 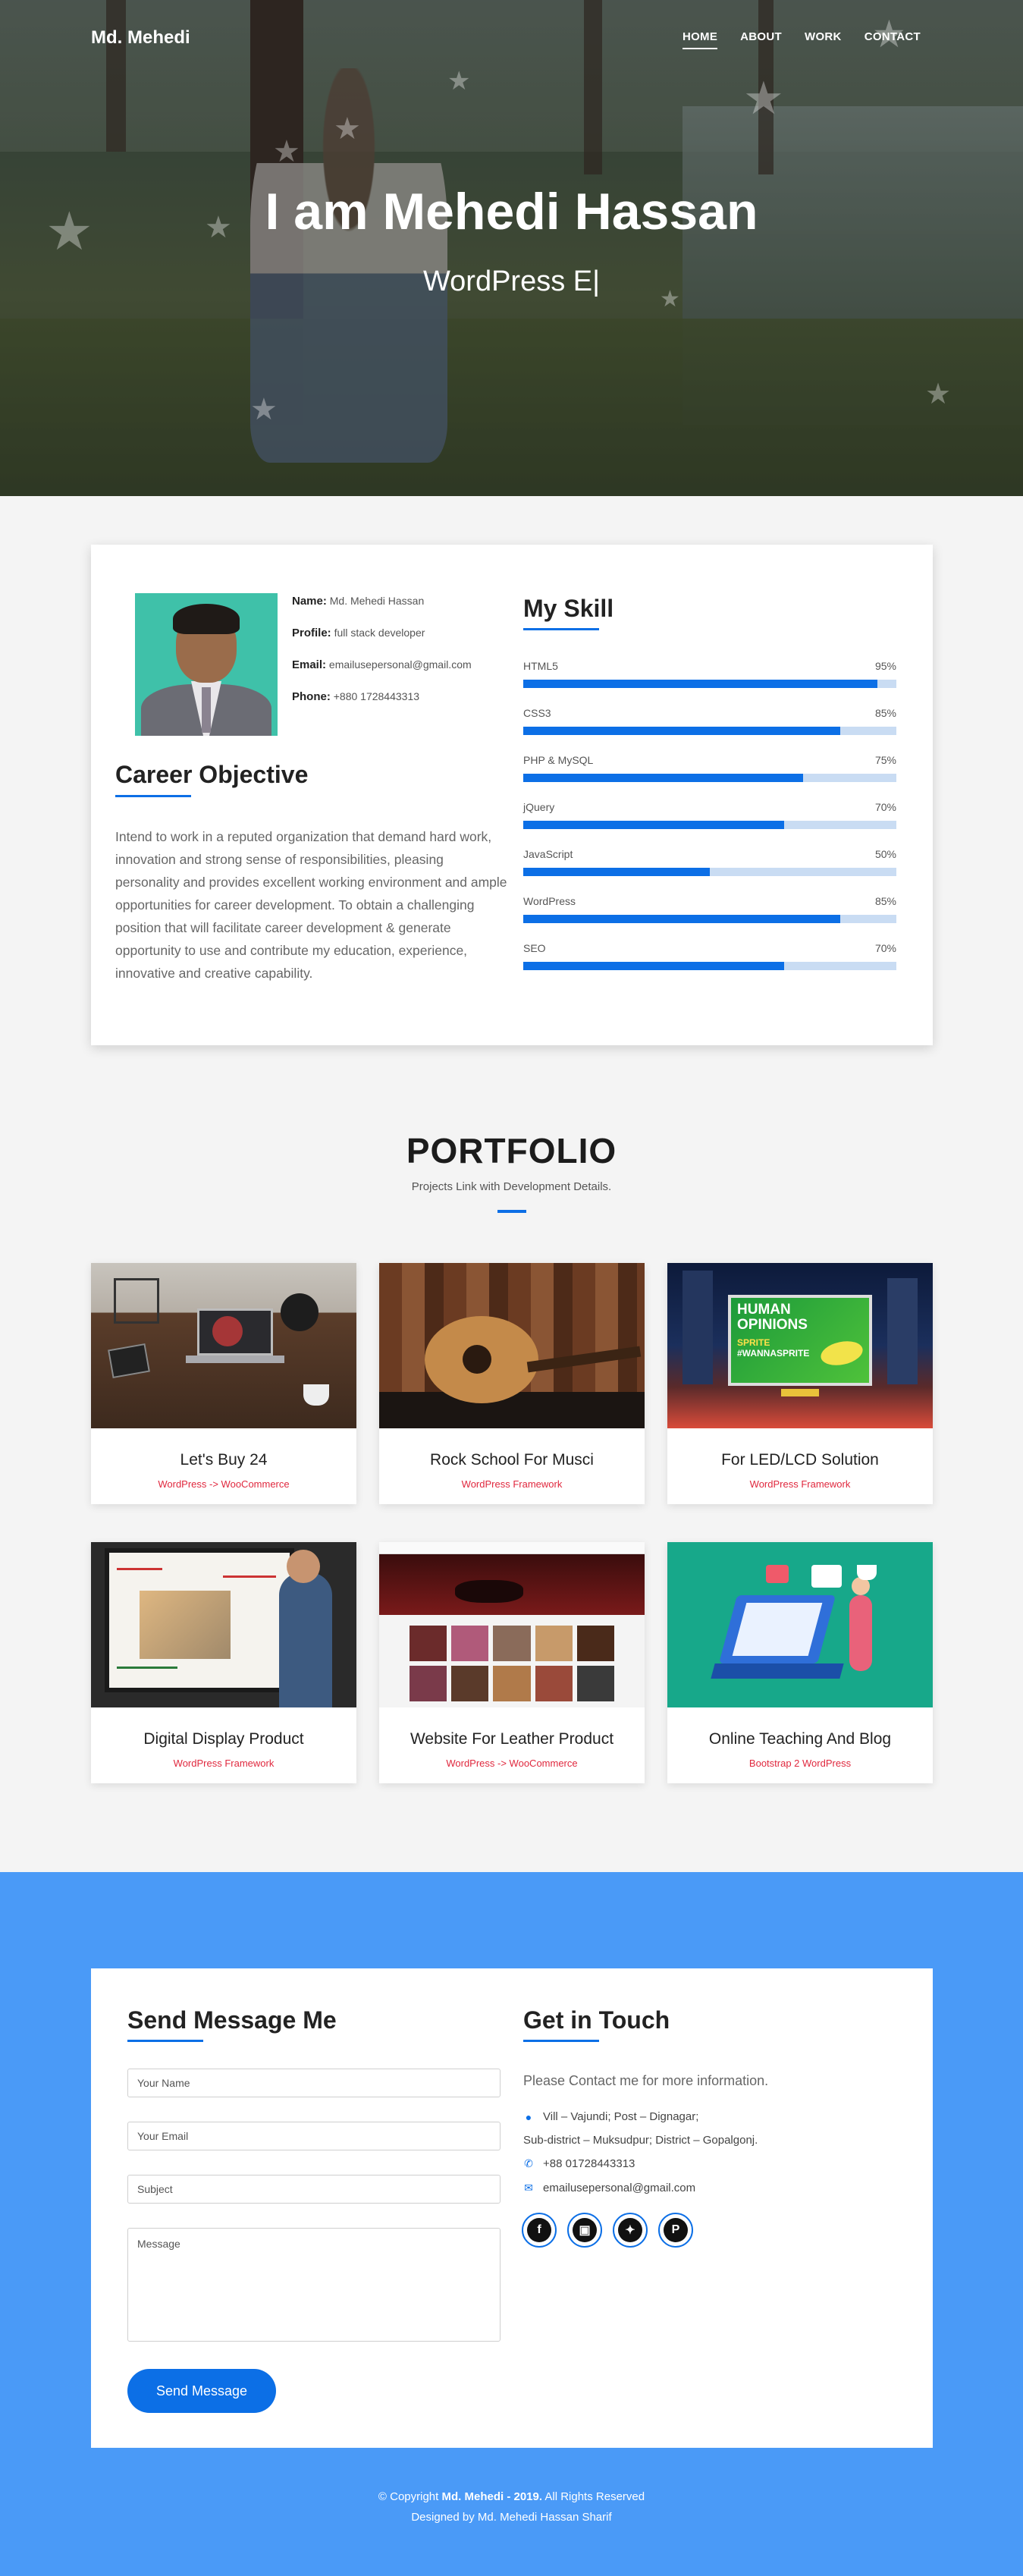 I want to click on subject-input: Subject, so click(x=314, y=2189).